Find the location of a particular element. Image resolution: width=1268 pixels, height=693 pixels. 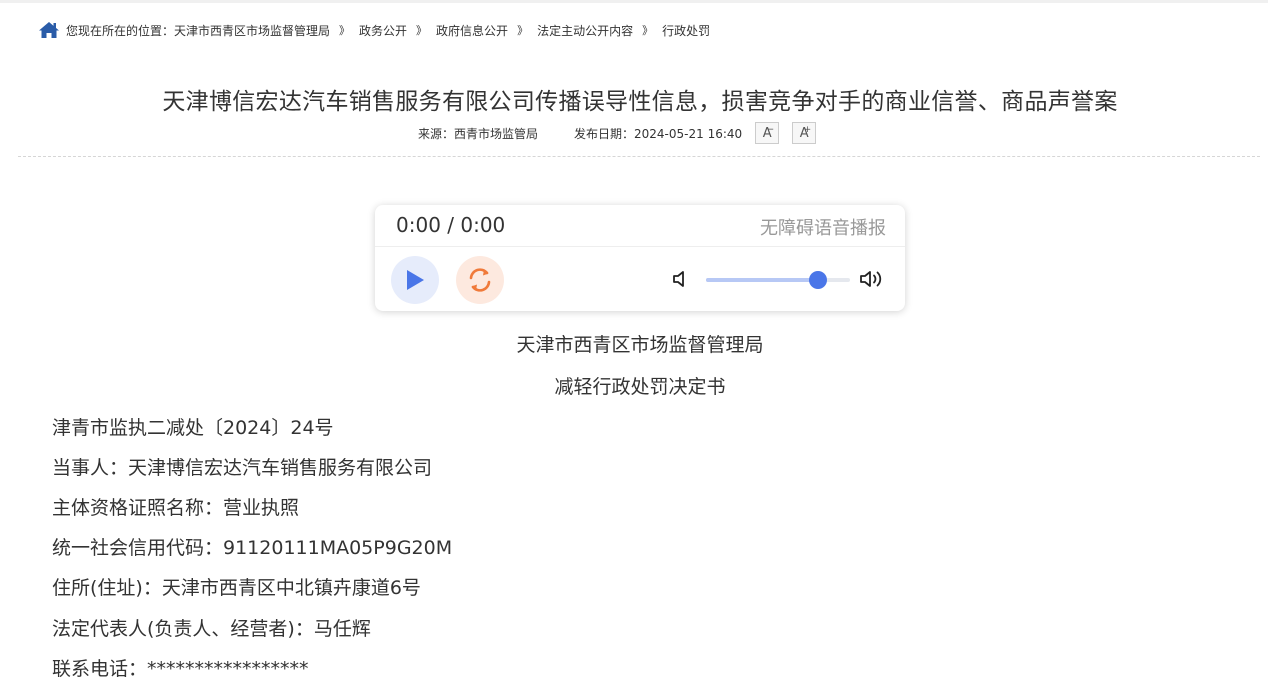

volume-thumb is located at coordinates (818, 280).